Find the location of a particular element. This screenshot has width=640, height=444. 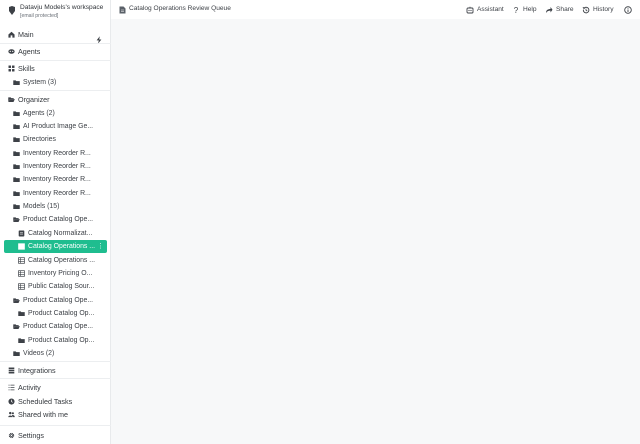

assistant-label: Assistant is located at coordinates (490, 9).